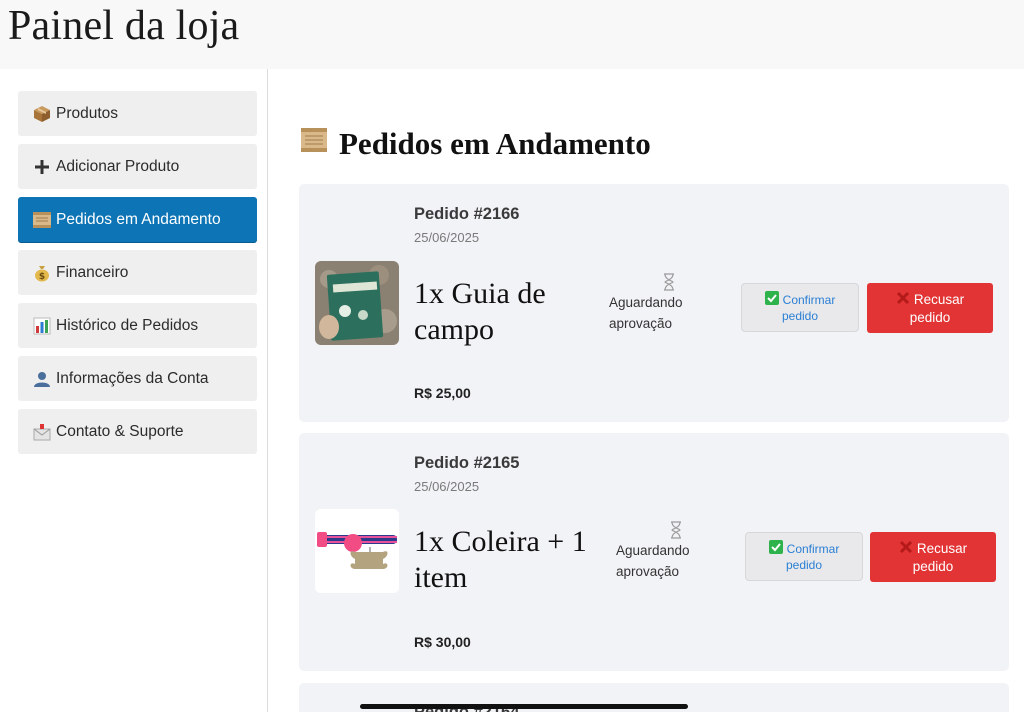 Image resolution: width=1024 pixels, height=712 pixels. What do you see at coordinates (42, 326) in the screenshot?
I see `bar-chart-icon` at bounding box center [42, 326].